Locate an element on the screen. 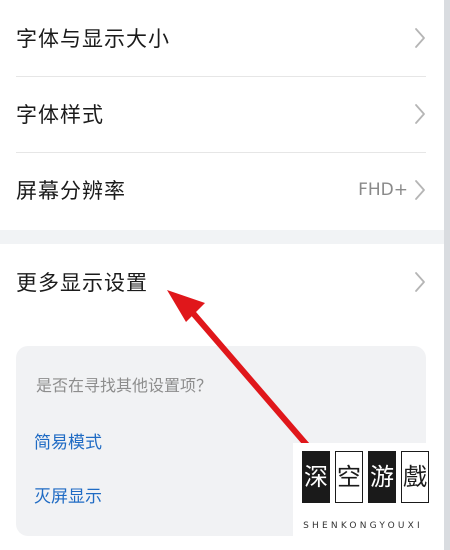  row-font-display-size: 字体与显示大小 is located at coordinates (222, 38).